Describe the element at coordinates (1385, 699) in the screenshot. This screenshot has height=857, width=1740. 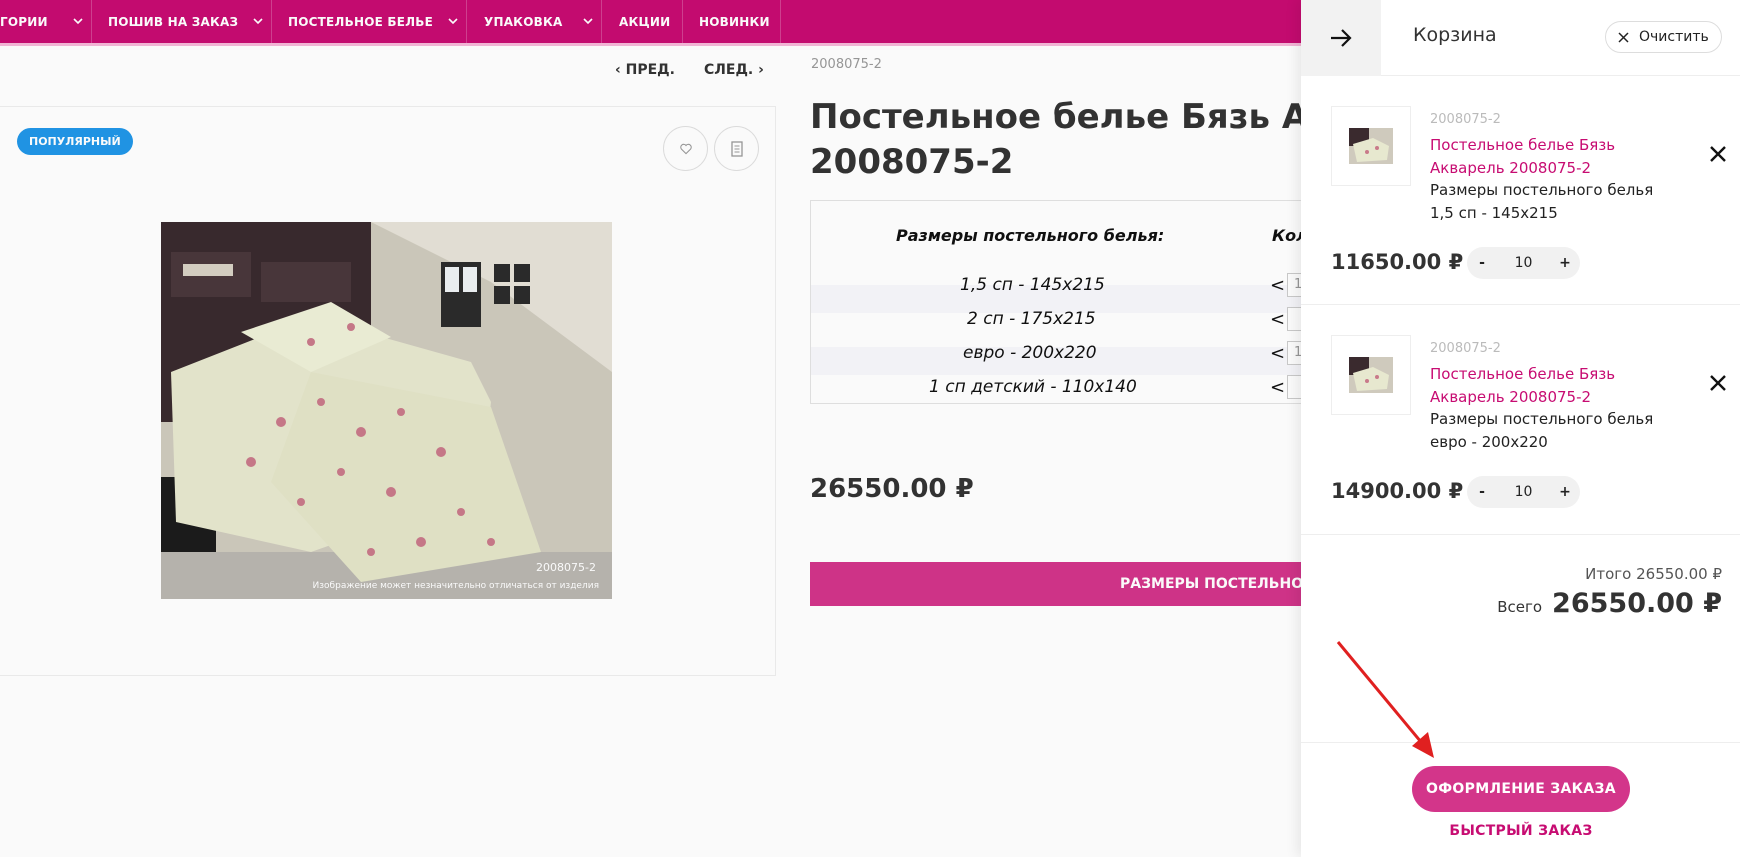
I see `annotation-arrow` at that location.